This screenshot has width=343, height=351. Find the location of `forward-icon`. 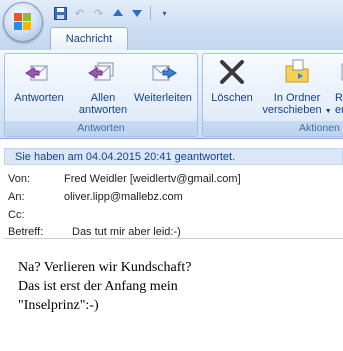

forward-icon is located at coordinates (163, 72).